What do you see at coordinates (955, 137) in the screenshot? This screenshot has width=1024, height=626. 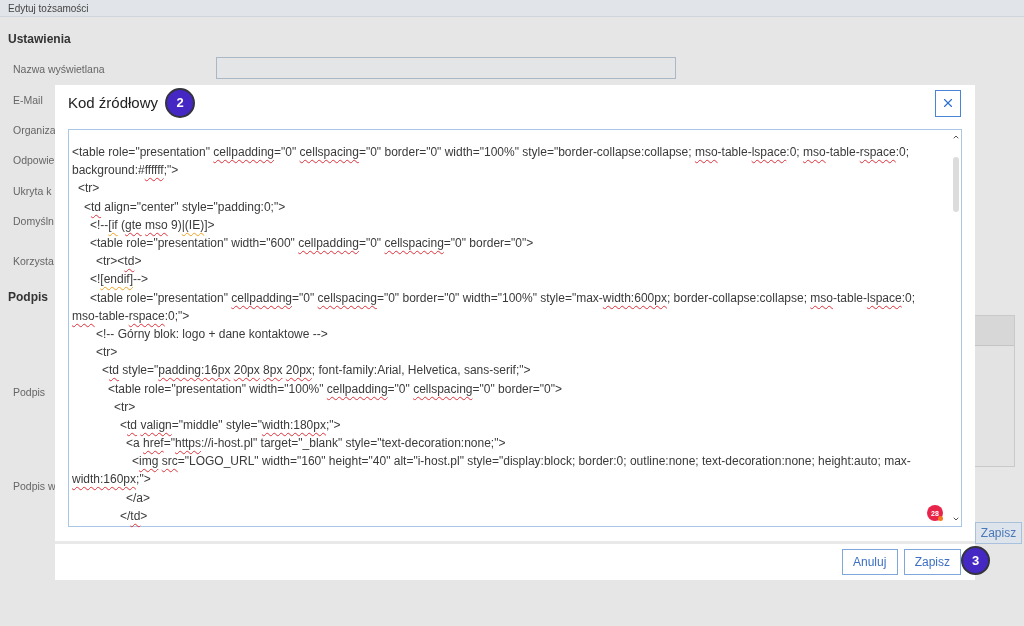 I see `scroll-up-icon` at bounding box center [955, 137].